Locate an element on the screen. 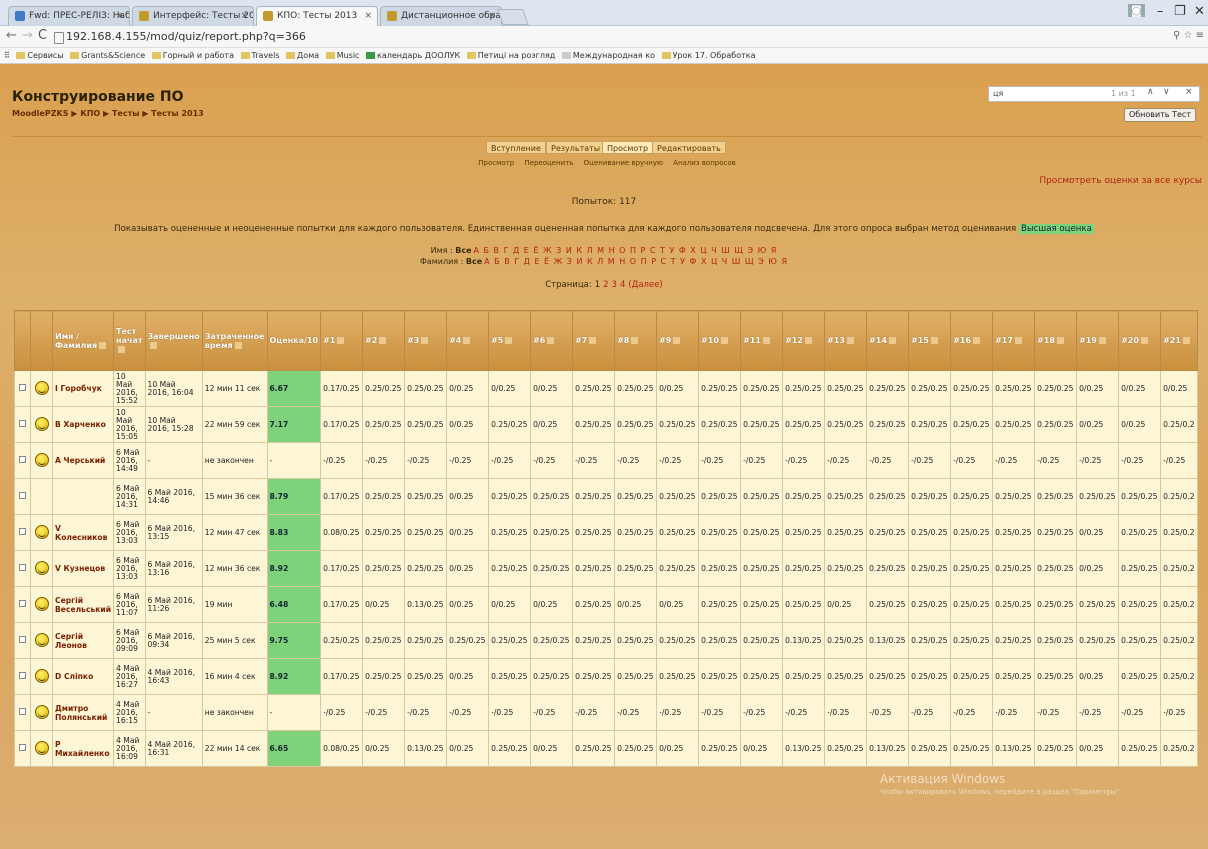 This screenshot has width=1208, height=849. question-score: 0.13/0.25 is located at coordinates (426, 748).